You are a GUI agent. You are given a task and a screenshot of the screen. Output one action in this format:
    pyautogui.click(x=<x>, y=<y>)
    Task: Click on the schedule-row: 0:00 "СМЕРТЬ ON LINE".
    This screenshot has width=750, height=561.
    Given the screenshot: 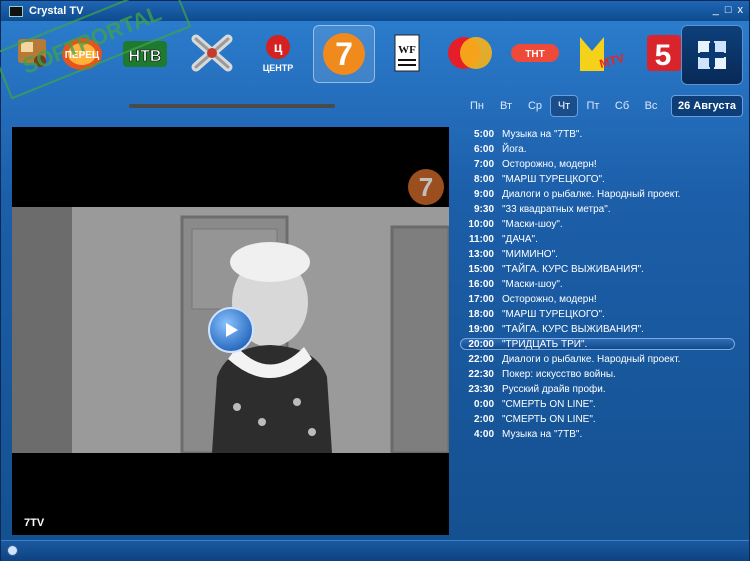 What is the action you would take?
    pyautogui.click(x=598, y=404)
    